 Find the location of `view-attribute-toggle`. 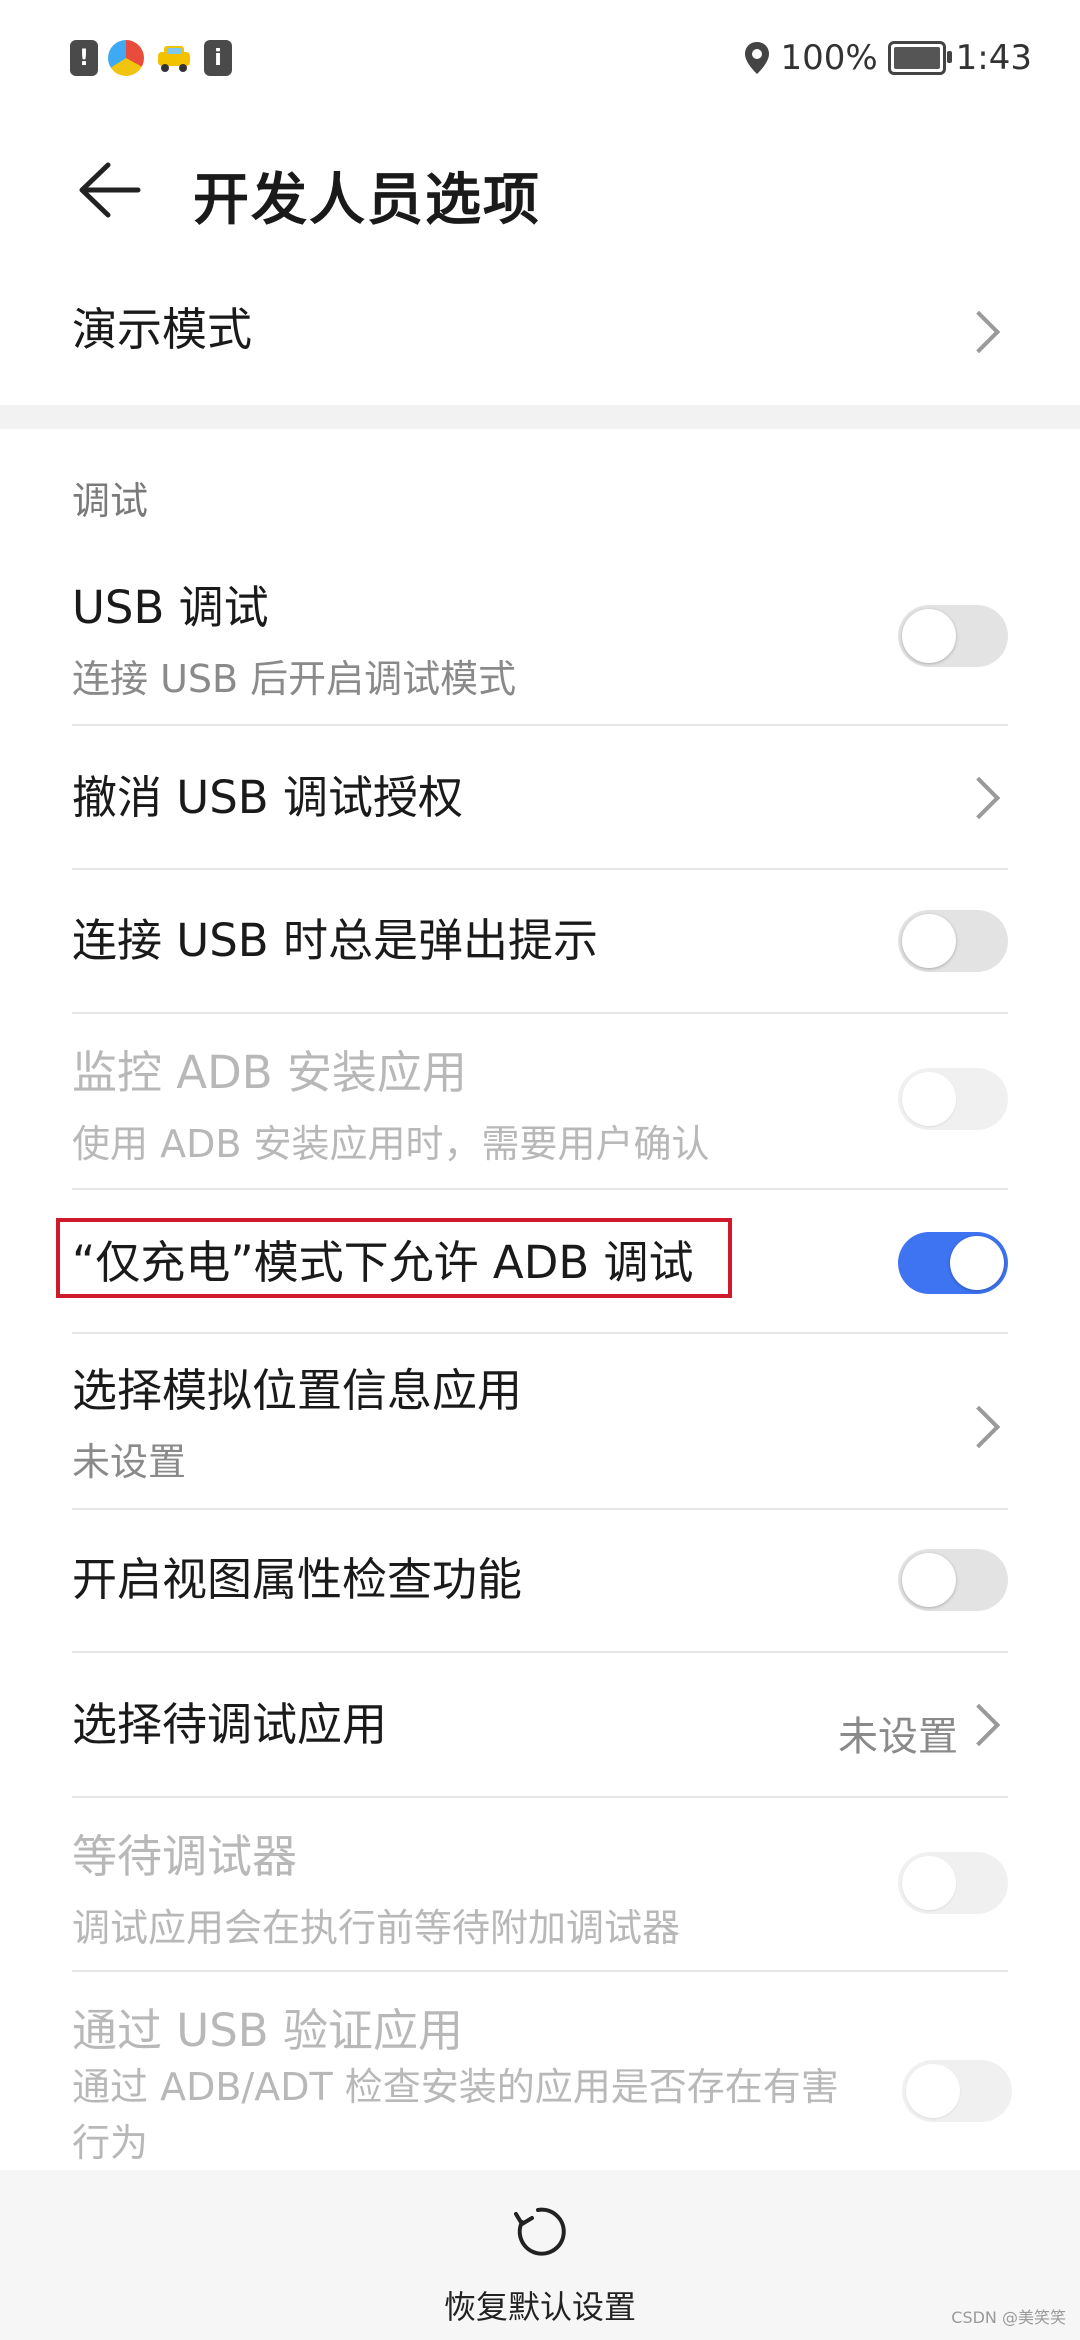

view-attribute-toggle is located at coordinates (953, 1580).